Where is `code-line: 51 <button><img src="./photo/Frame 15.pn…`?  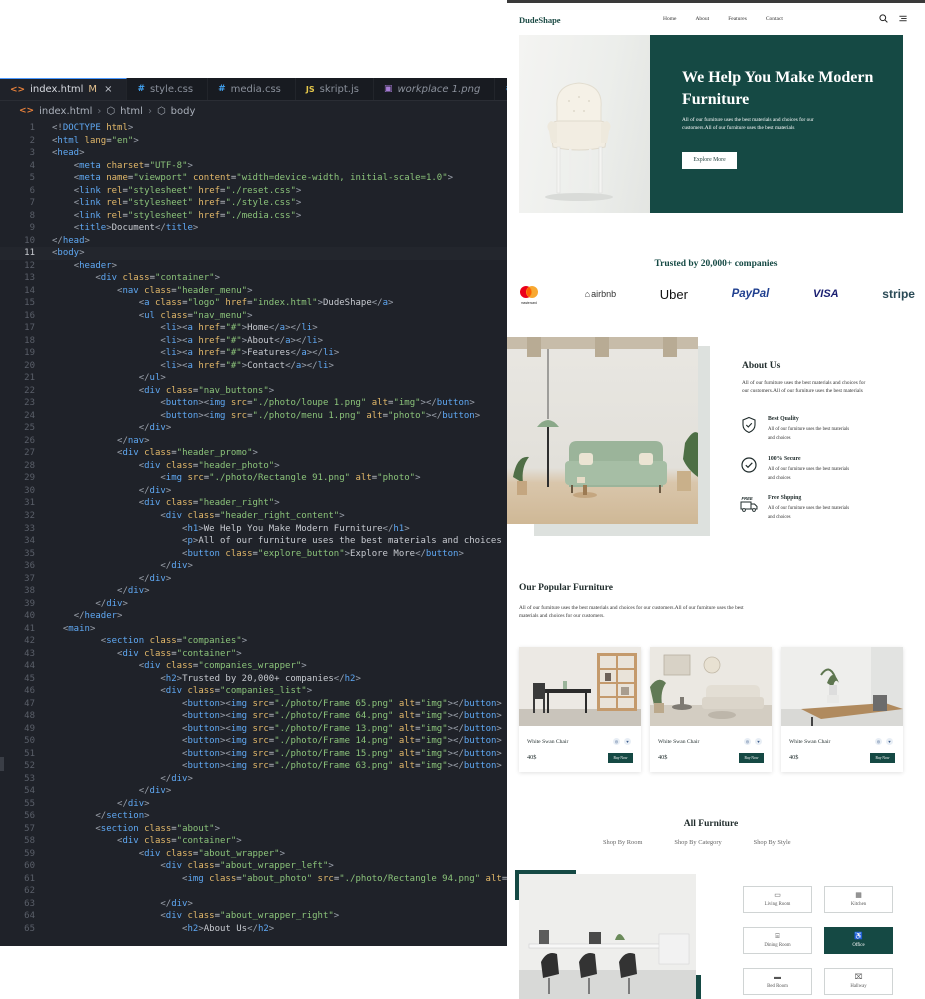
code-line: 51 <button><img src="./photo/Frame 15.pn… is located at coordinates (253, 754).